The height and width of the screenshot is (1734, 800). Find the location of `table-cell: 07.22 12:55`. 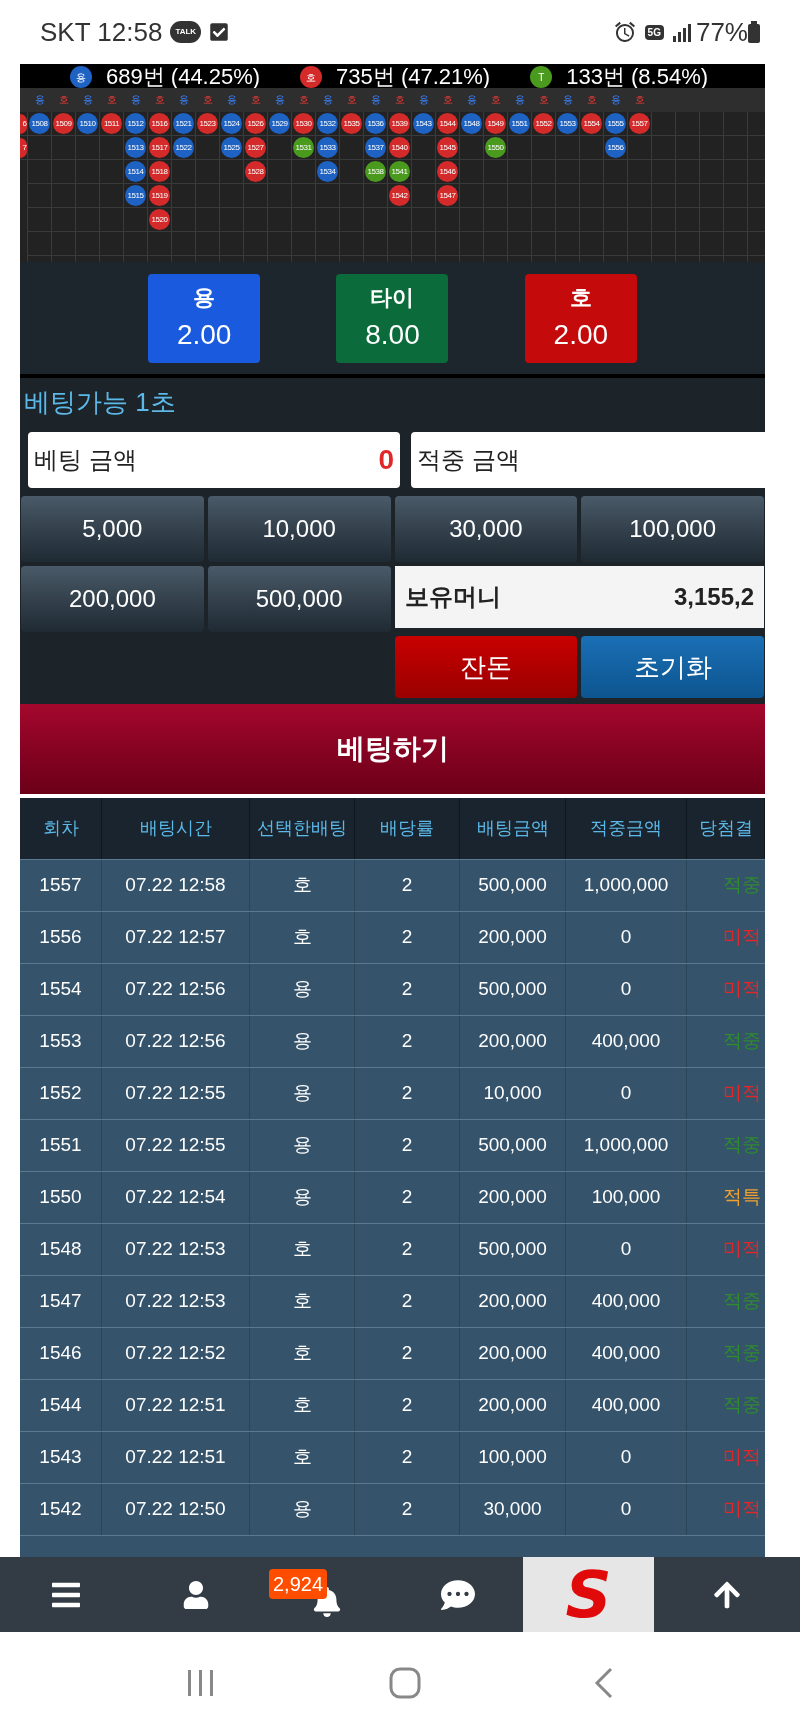

table-cell: 07.22 12:55 is located at coordinates (176, 1093).